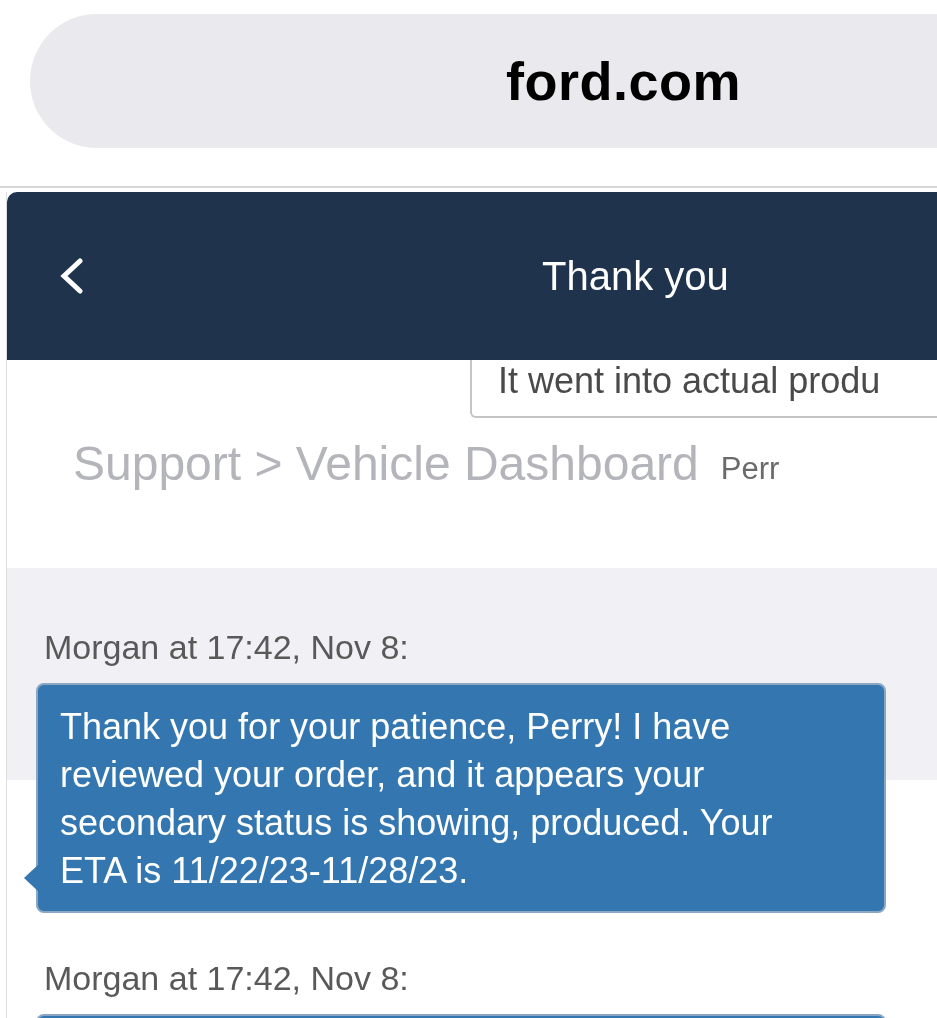 The image size is (937, 1018). What do you see at coordinates (635, 276) in the screenshot?
I see `header-title: Thank you` at bounding box center [635, 276].